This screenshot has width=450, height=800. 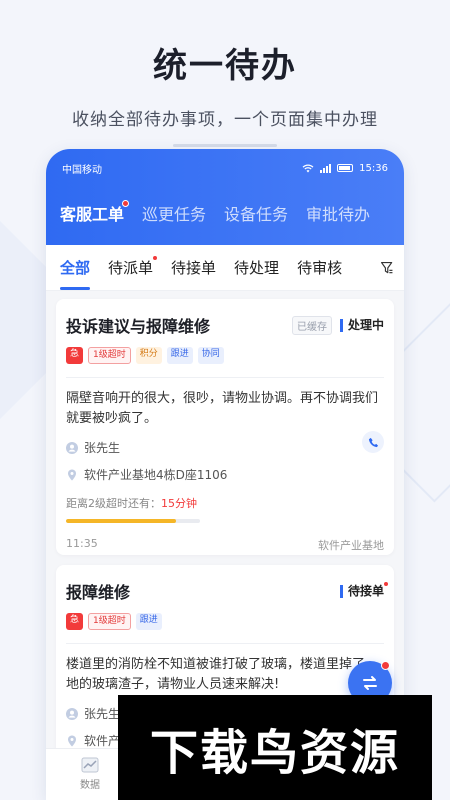 What do you see at coordinates (102, 741) in the screenshot?
I see `address: 软件产` at bounding box center [102, 741].